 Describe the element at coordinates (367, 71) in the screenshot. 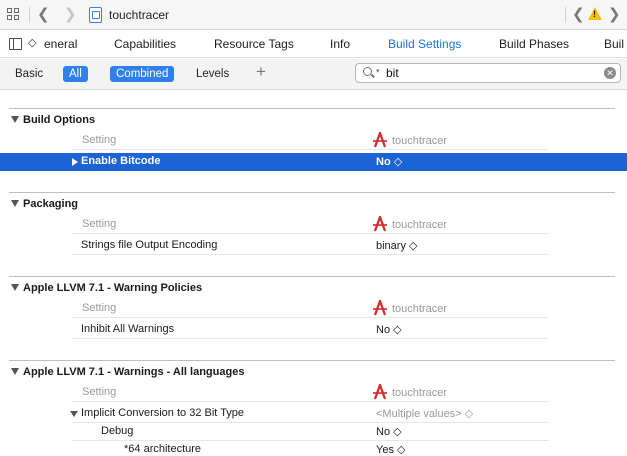

I see `search-icon` at that location.